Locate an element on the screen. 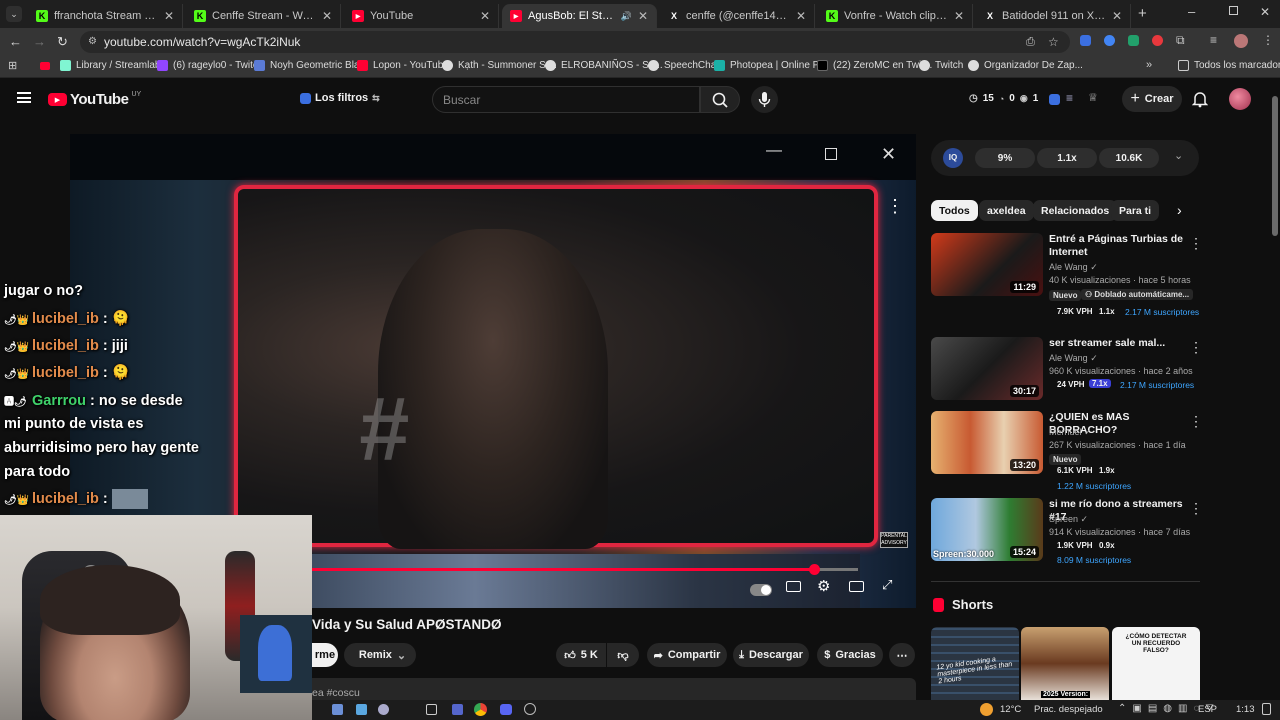 The width and height of the screenshot is (1280, 720). like-button: 👍︎ 5 K is located at coordinates (581, 655).